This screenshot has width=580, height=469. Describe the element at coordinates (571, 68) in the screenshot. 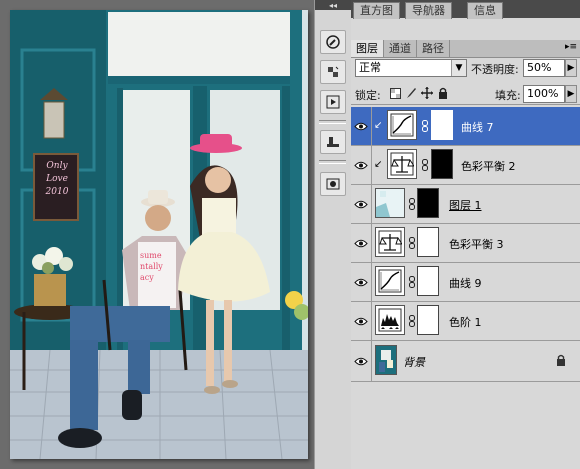

I see `opacity-slider-arrow-icon: ▶` at that location.